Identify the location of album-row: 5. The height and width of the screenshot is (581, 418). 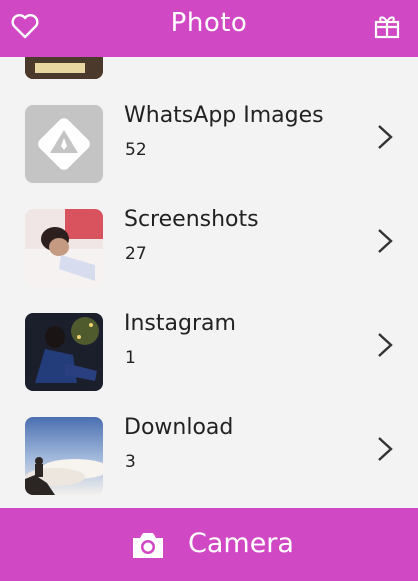
(209, 74).